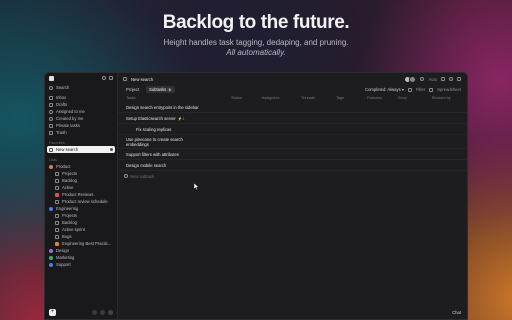 The height and width of the screenshot is (320, 512). I want to click on plus-icon, so click(126, 176).